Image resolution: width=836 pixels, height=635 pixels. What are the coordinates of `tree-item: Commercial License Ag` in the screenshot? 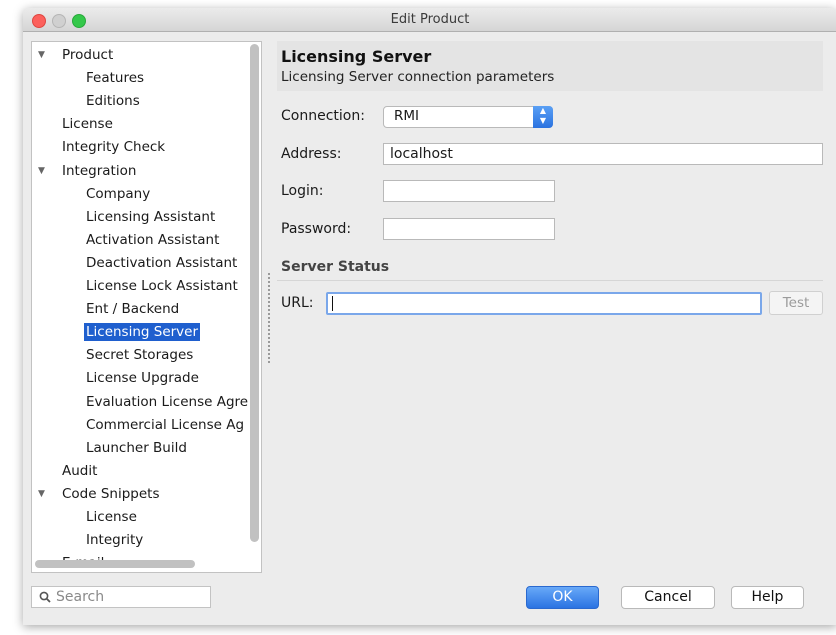 It's located at (165, 425).